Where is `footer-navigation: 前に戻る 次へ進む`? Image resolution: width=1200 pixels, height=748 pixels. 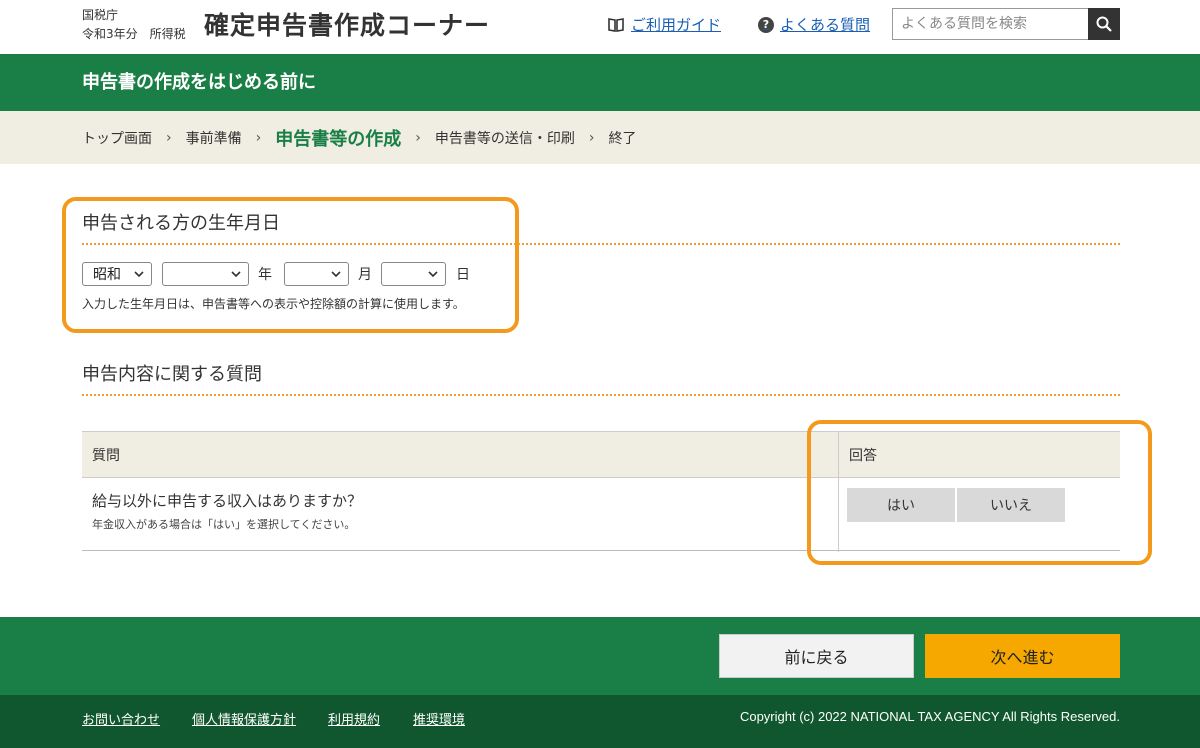 footer-navigation: 前に戻る 次へ進む is located at coordinates (600, 656).